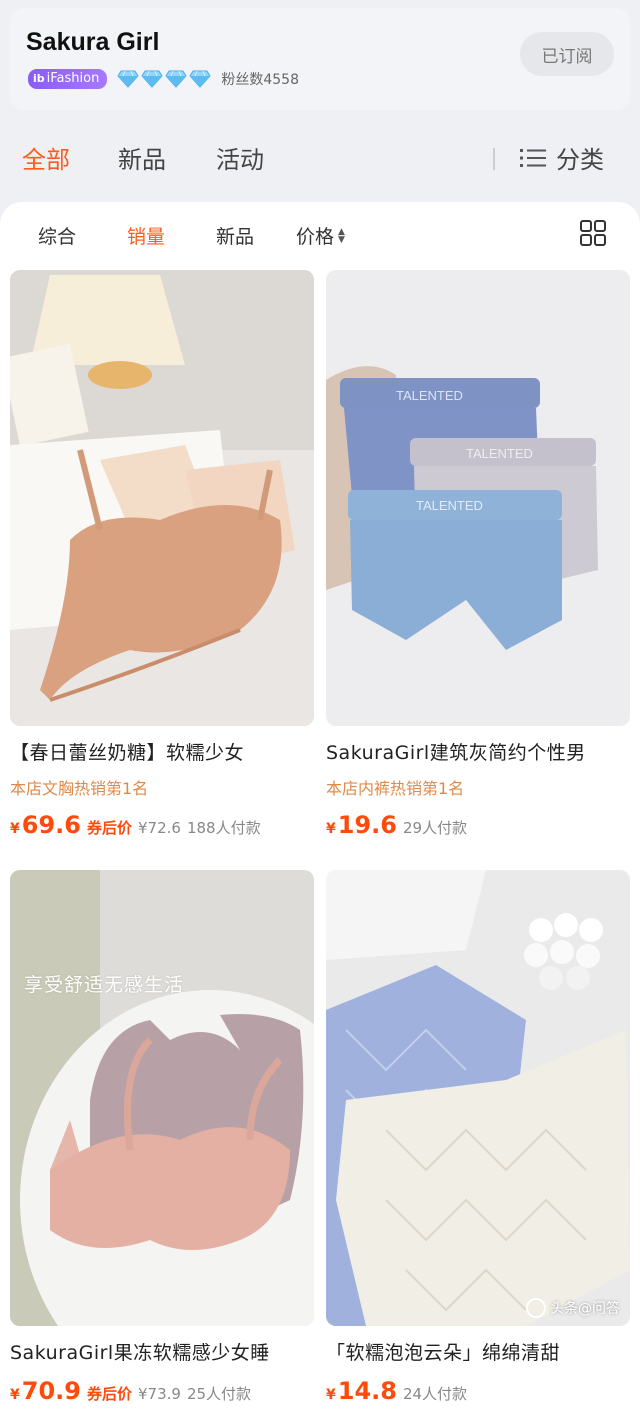 Image resolution: width=640 pixels, height=1428 pixels. I want to click on sort-price: 价格 ▲ ▼, so click(320, 235).